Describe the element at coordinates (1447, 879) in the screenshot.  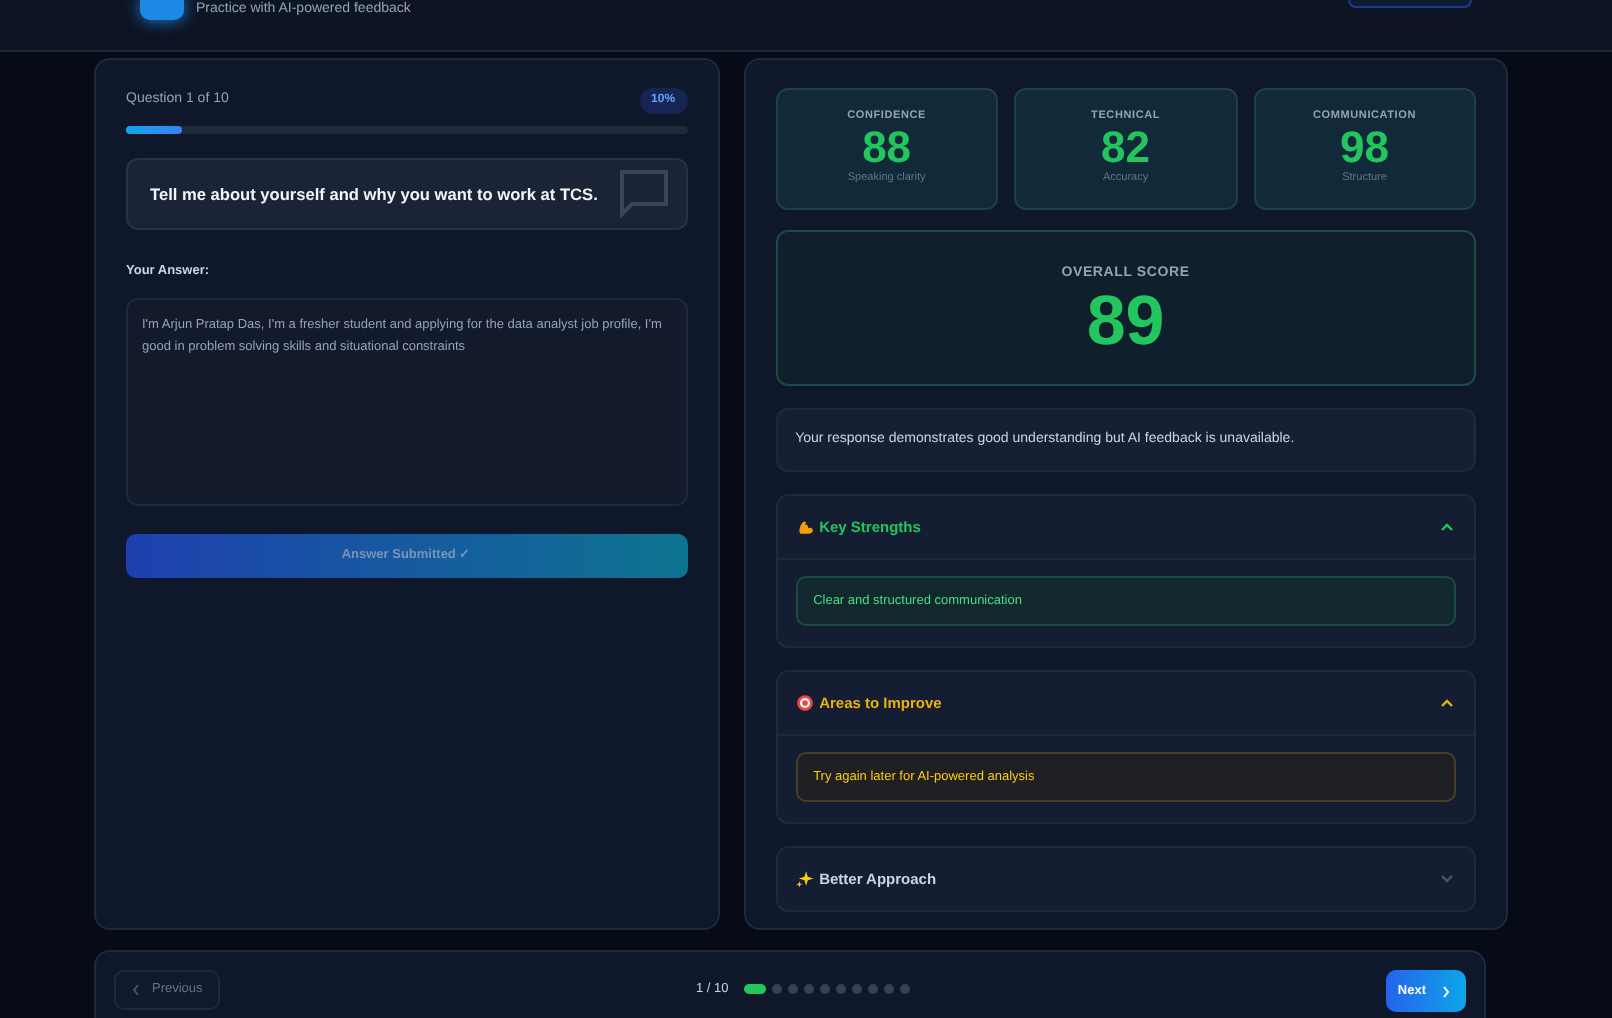
I see `chevron-down-icon` at that location.